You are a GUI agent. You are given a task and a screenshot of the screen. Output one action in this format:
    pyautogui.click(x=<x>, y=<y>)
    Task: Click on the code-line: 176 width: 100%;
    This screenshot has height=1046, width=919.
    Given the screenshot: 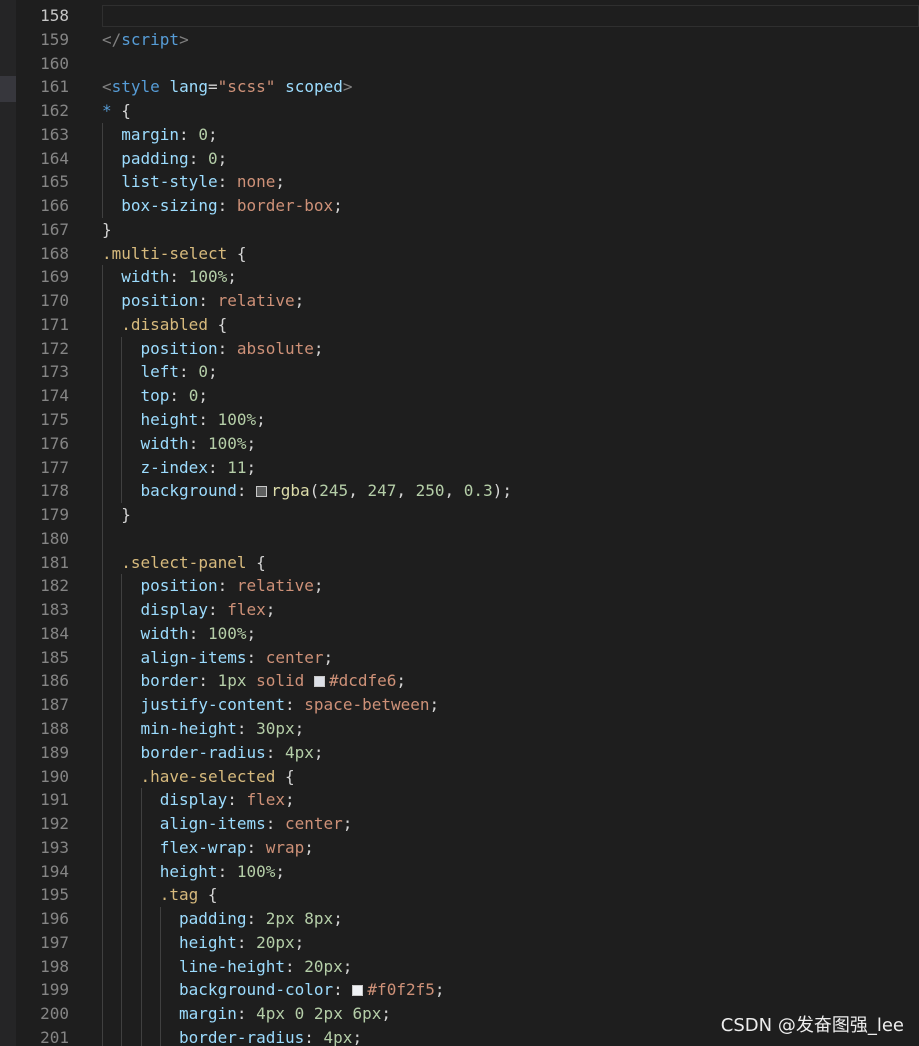 What is the action you would take?
    pyautogui.click(x=467, y=443)
    